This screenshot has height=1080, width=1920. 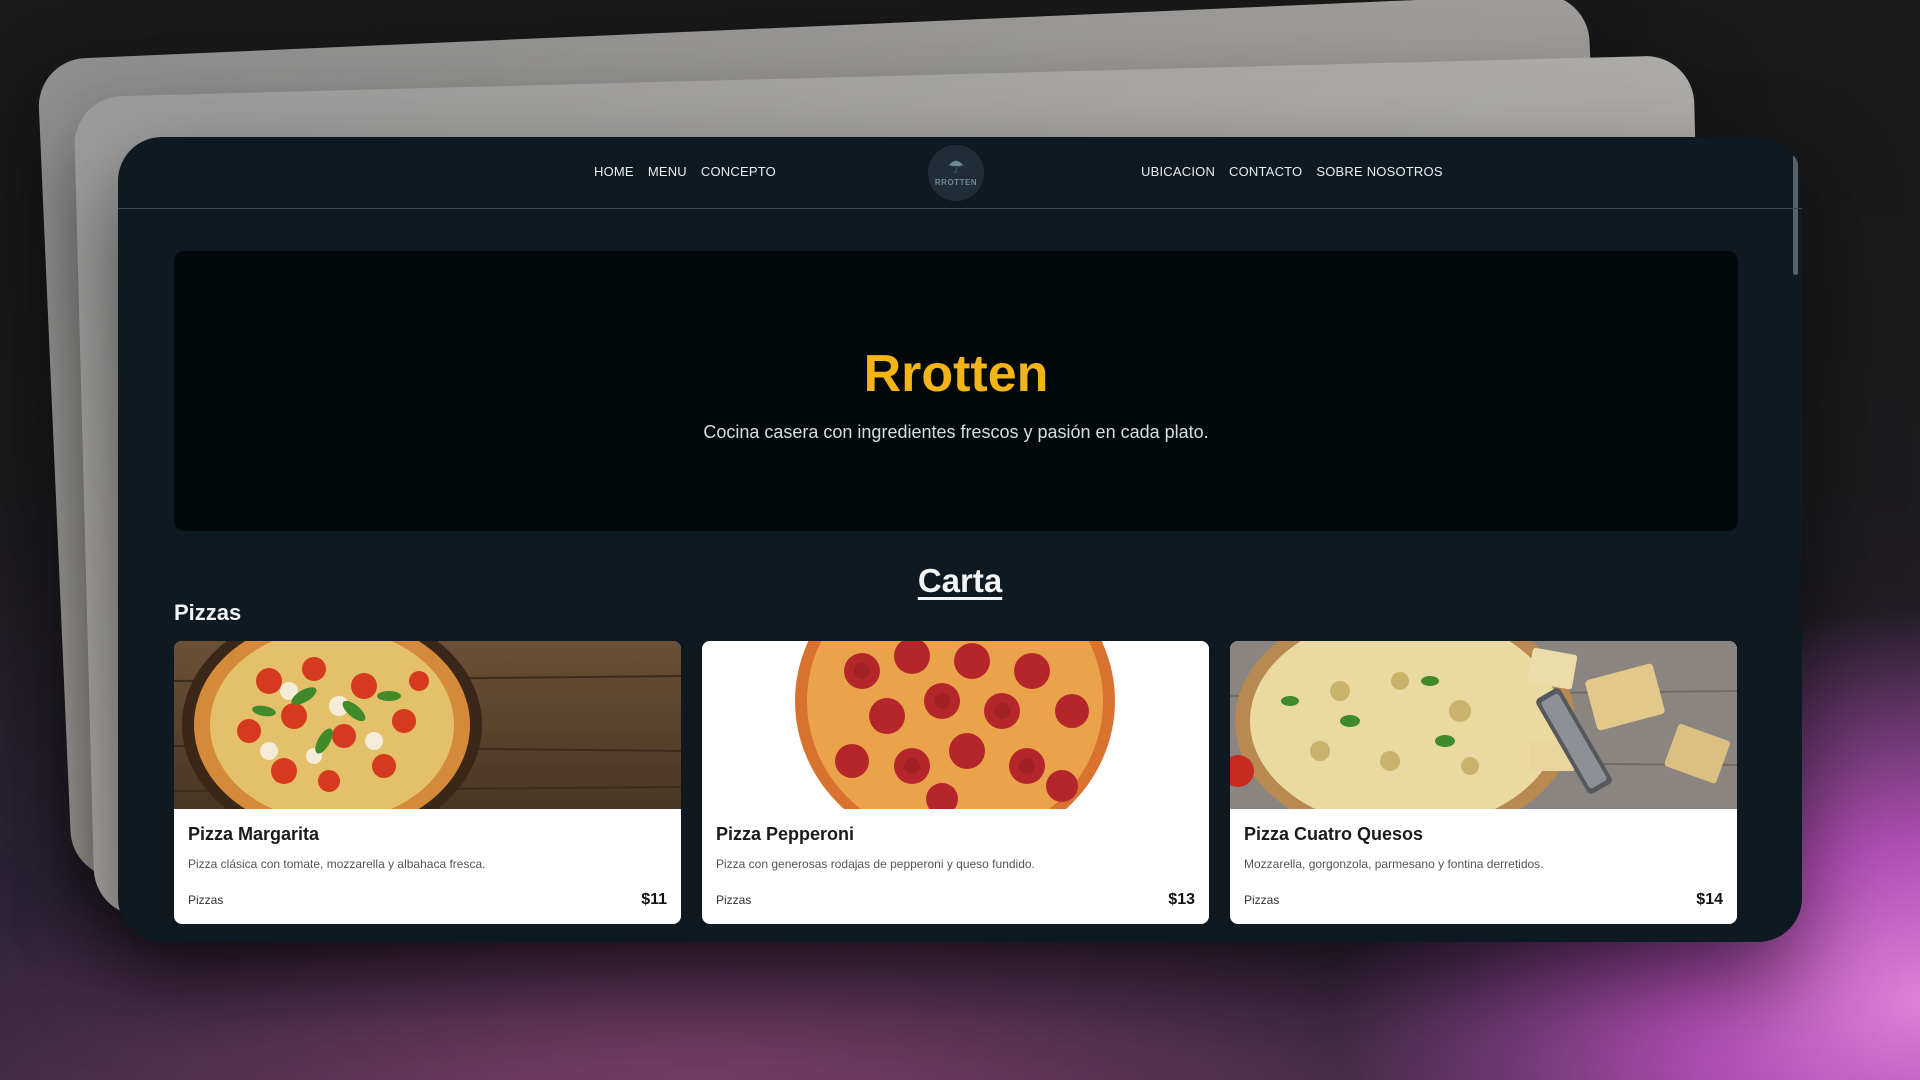 I want to click on nav-link-sobre-nosotros: SOBRE NOSOTROS, so click(x=1379, y=171).